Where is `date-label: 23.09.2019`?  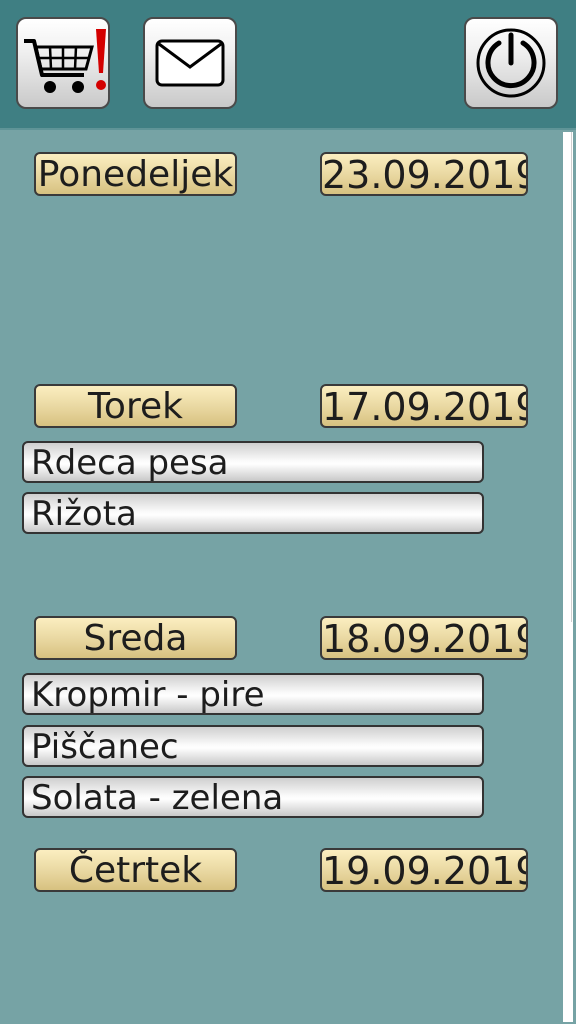
date-label: 23.09.2019 is located at coordinates (424, 174).